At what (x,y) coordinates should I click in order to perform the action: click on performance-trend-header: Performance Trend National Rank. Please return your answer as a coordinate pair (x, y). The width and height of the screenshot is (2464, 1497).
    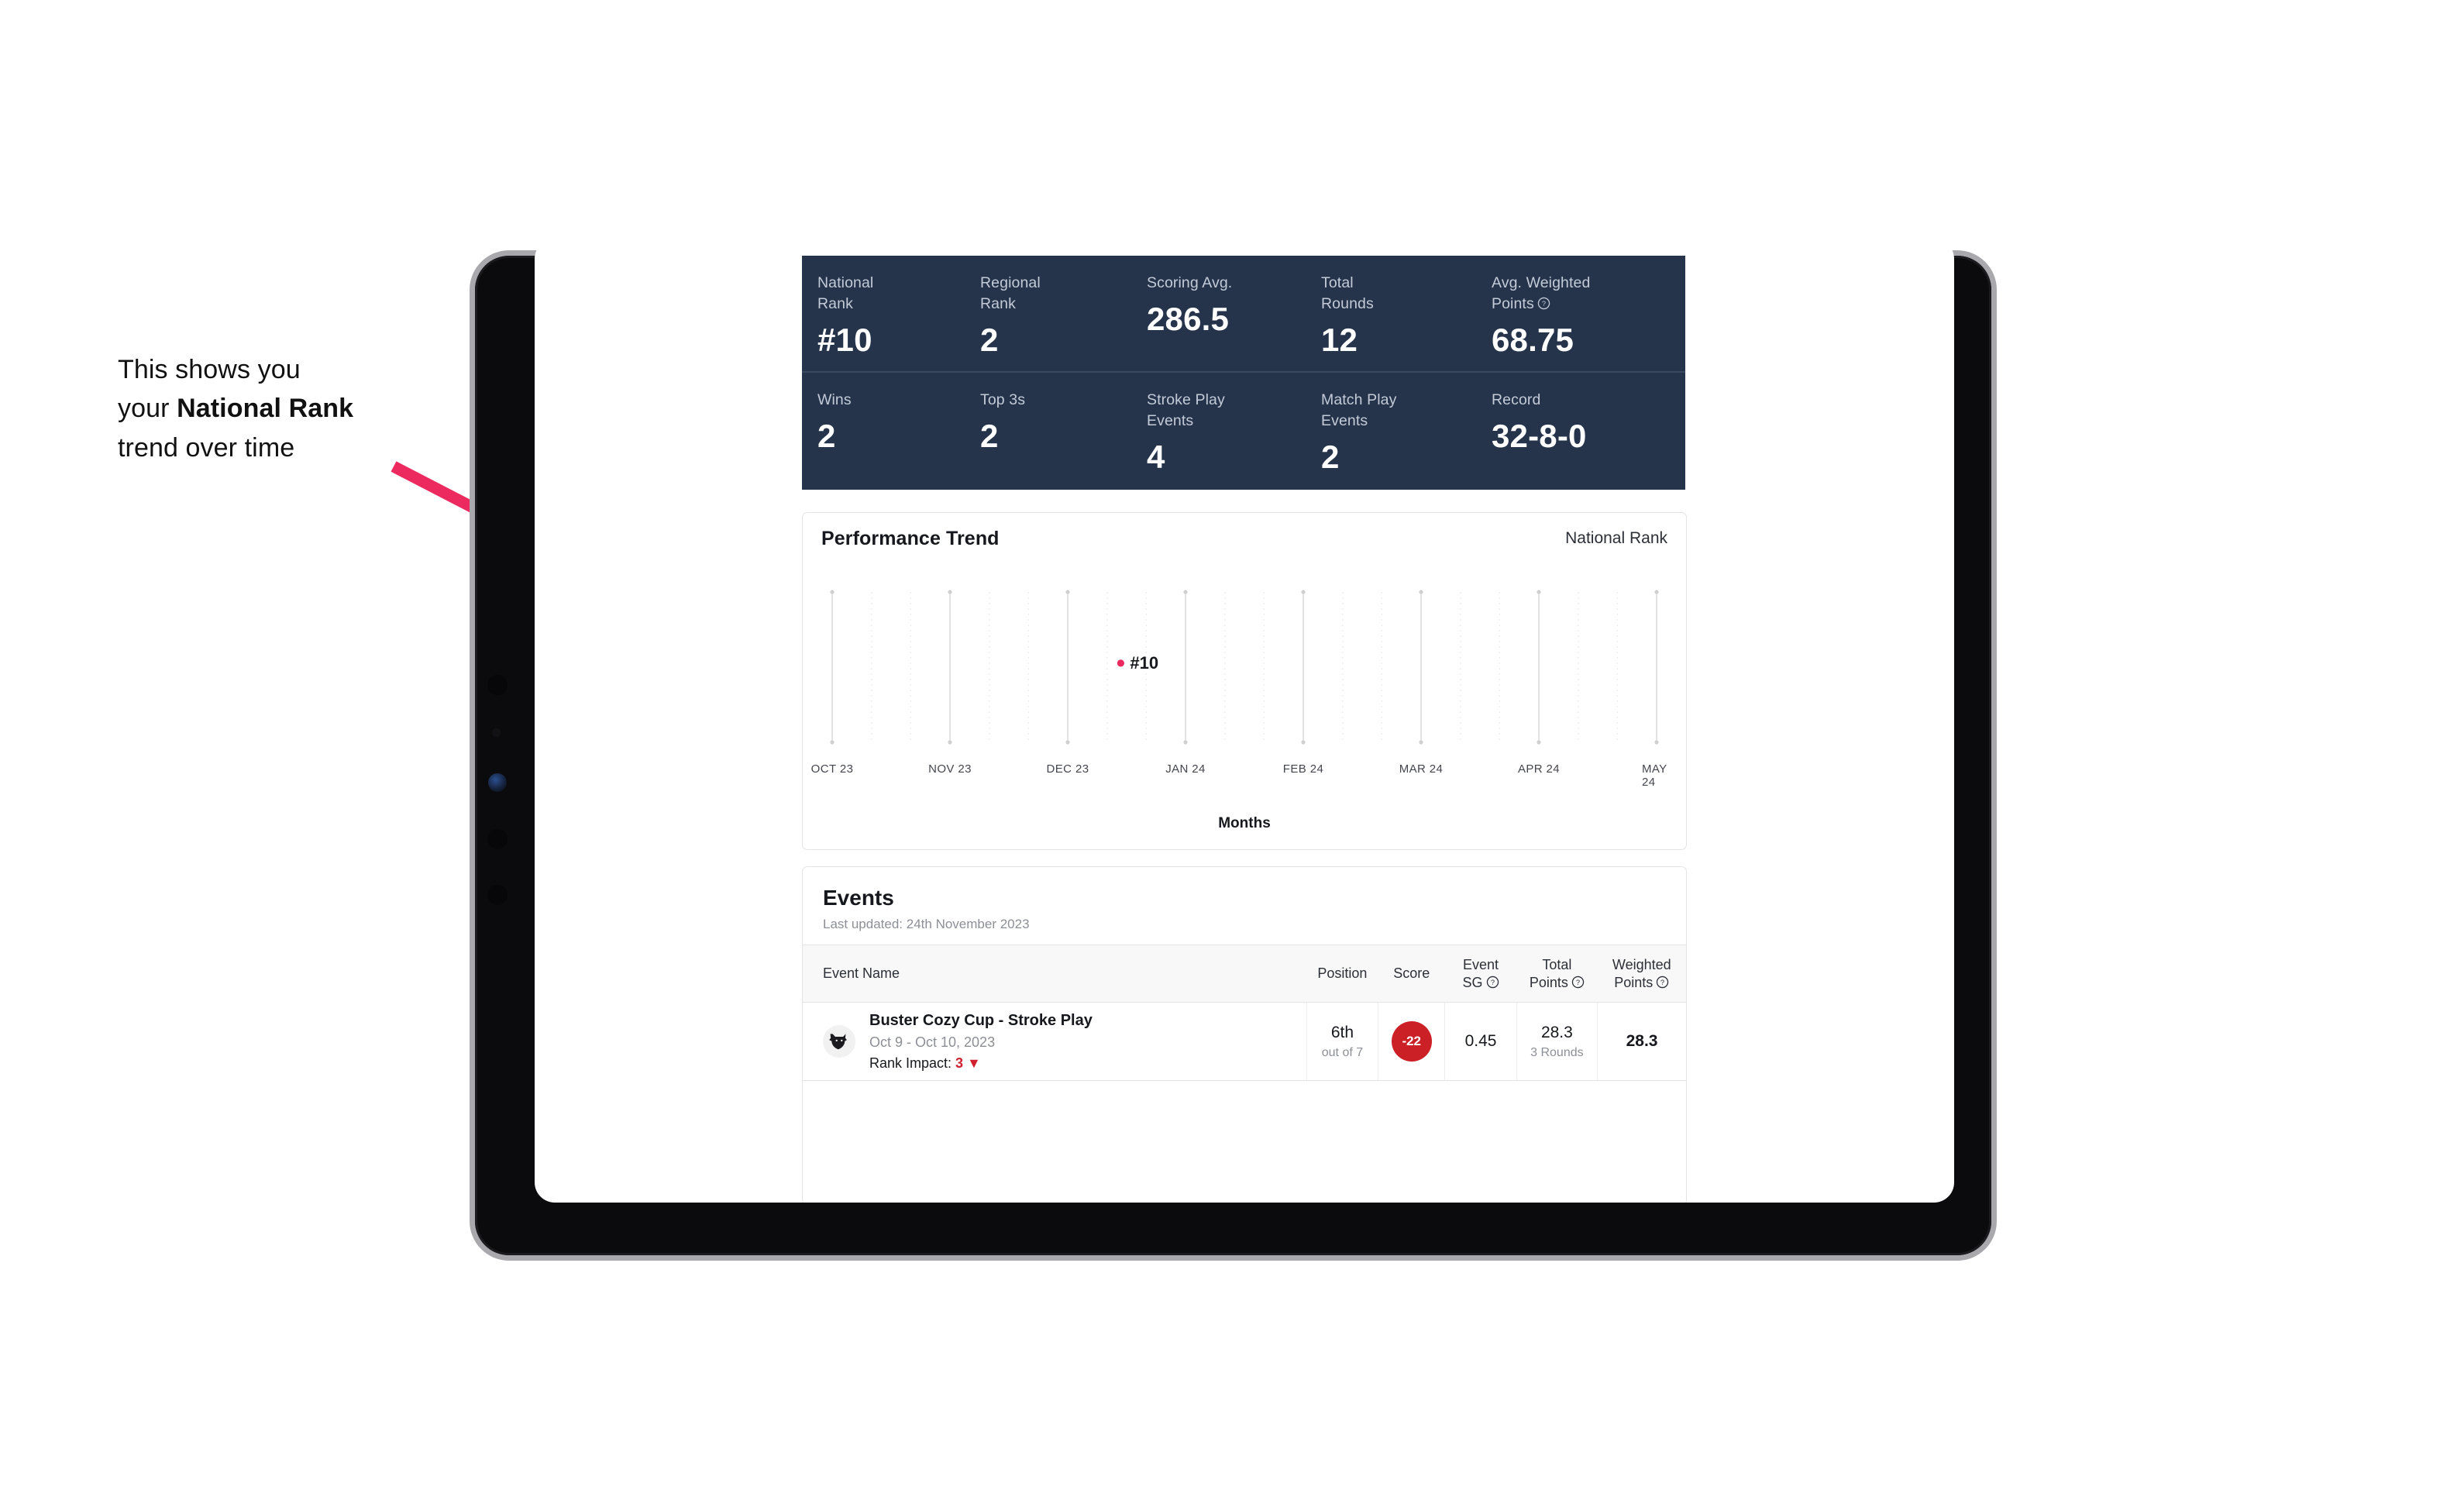
    Looking at the image, I should click on (1244, 538).